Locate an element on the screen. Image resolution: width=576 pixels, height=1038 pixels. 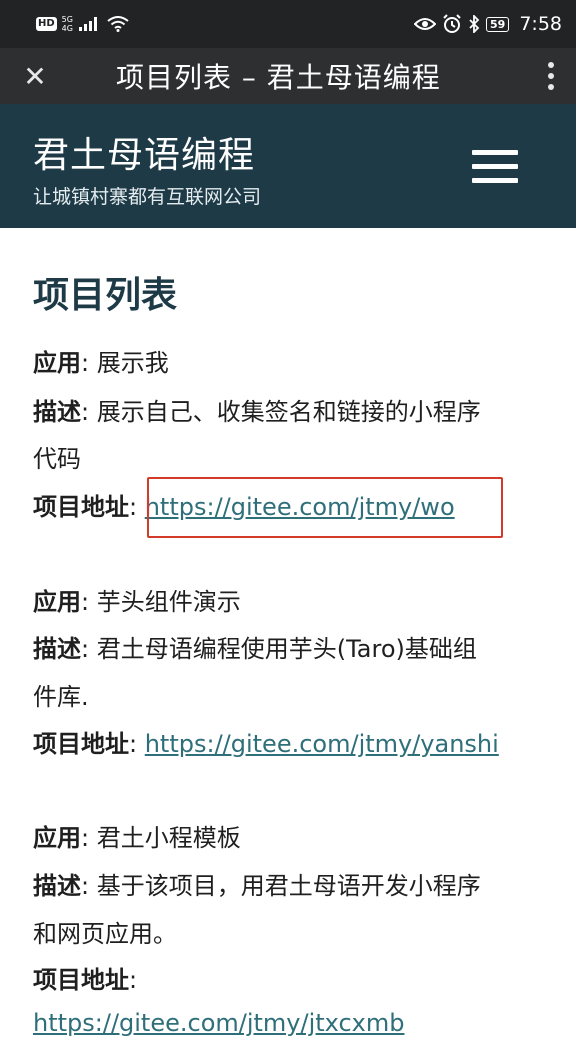
network-type: 5G 4G is located at coordinates (67, 24).